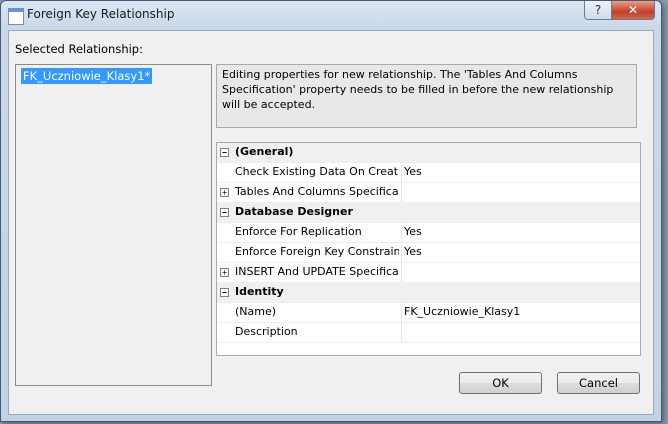 The height and width of the screenshot is (424, 668). I want to click on window-title: Foreign Key Relationship, so click(101, 14).